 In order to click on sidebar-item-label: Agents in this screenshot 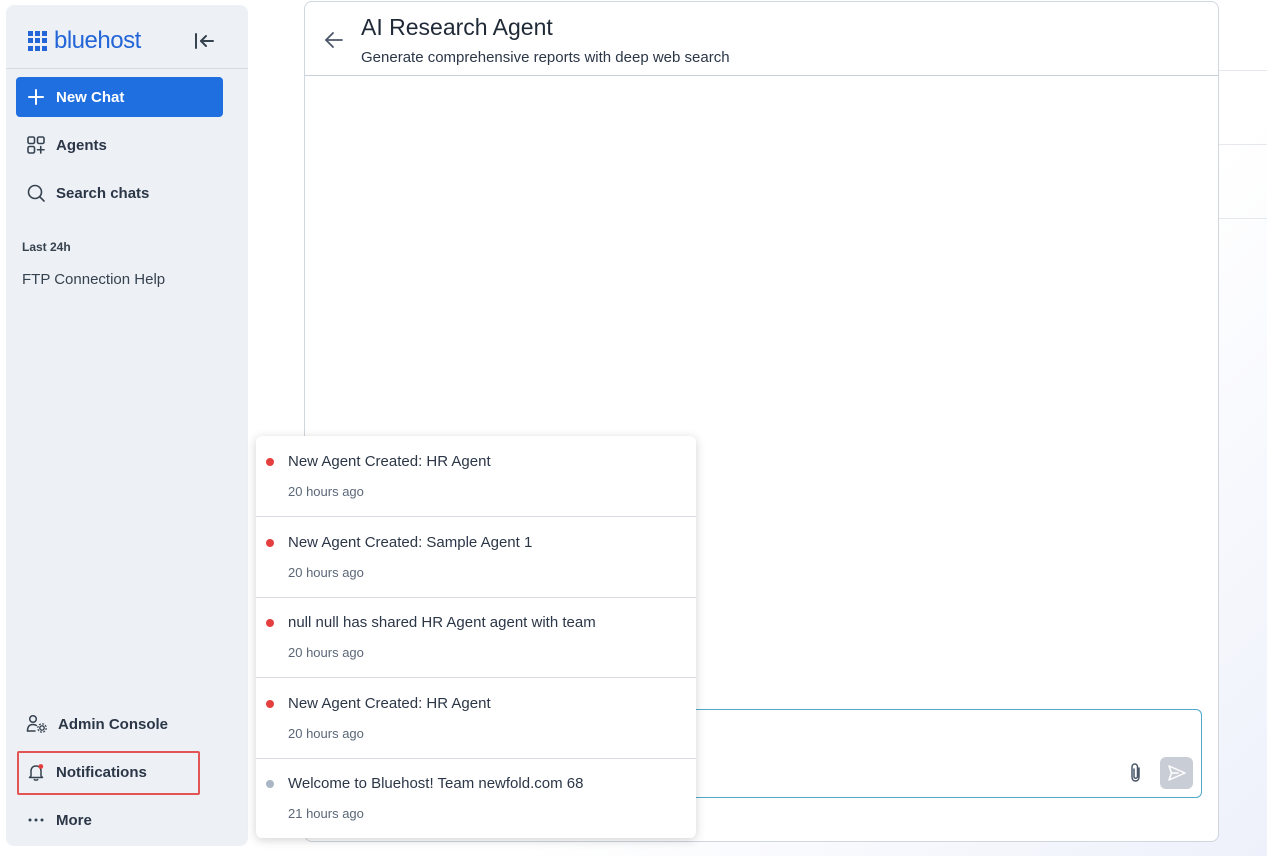, I will do `click(81, 145)`.